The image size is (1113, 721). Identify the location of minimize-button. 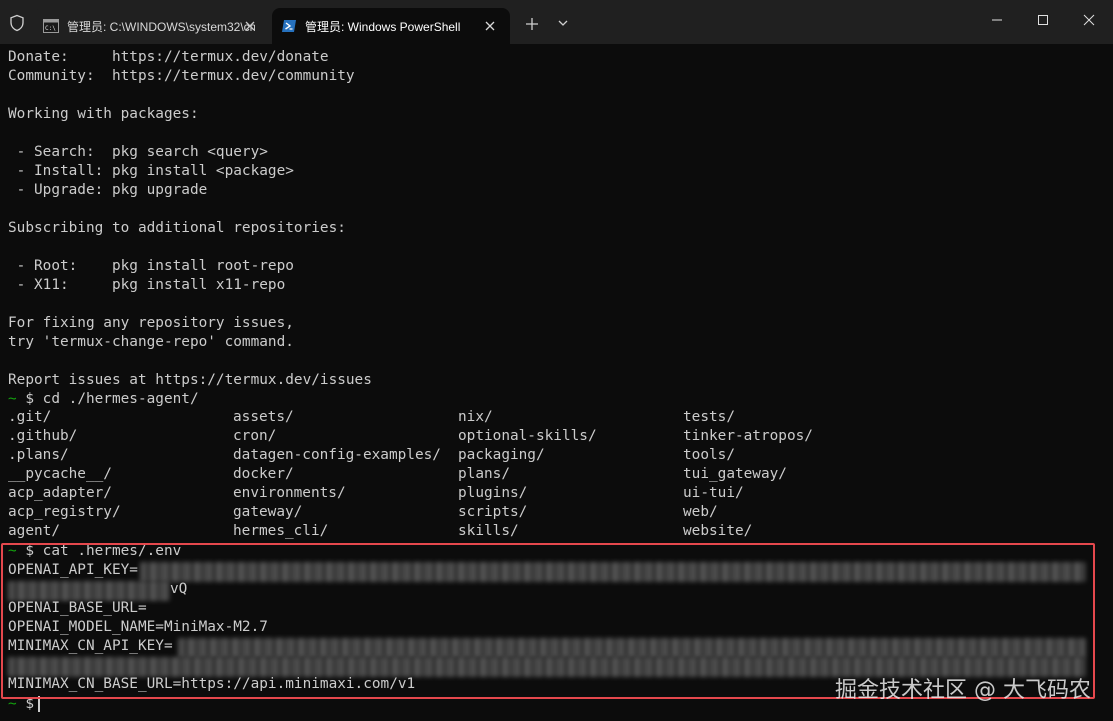
(997, 20).